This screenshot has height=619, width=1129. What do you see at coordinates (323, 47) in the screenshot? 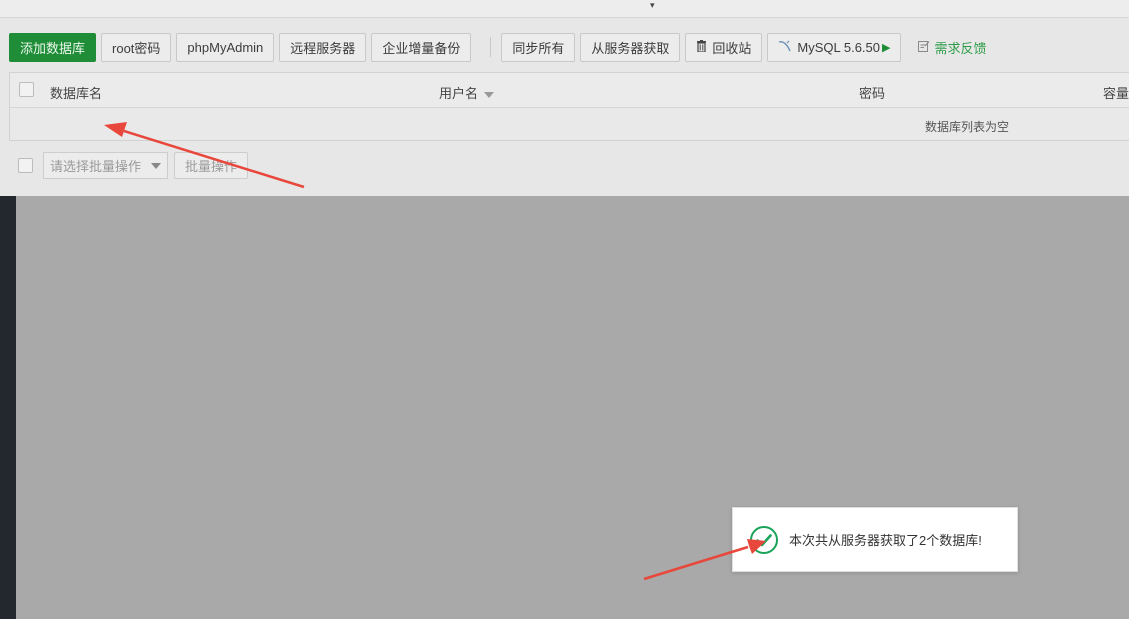
I see `remote-server-button: 远程服务器` at bounding box center [323, 47].